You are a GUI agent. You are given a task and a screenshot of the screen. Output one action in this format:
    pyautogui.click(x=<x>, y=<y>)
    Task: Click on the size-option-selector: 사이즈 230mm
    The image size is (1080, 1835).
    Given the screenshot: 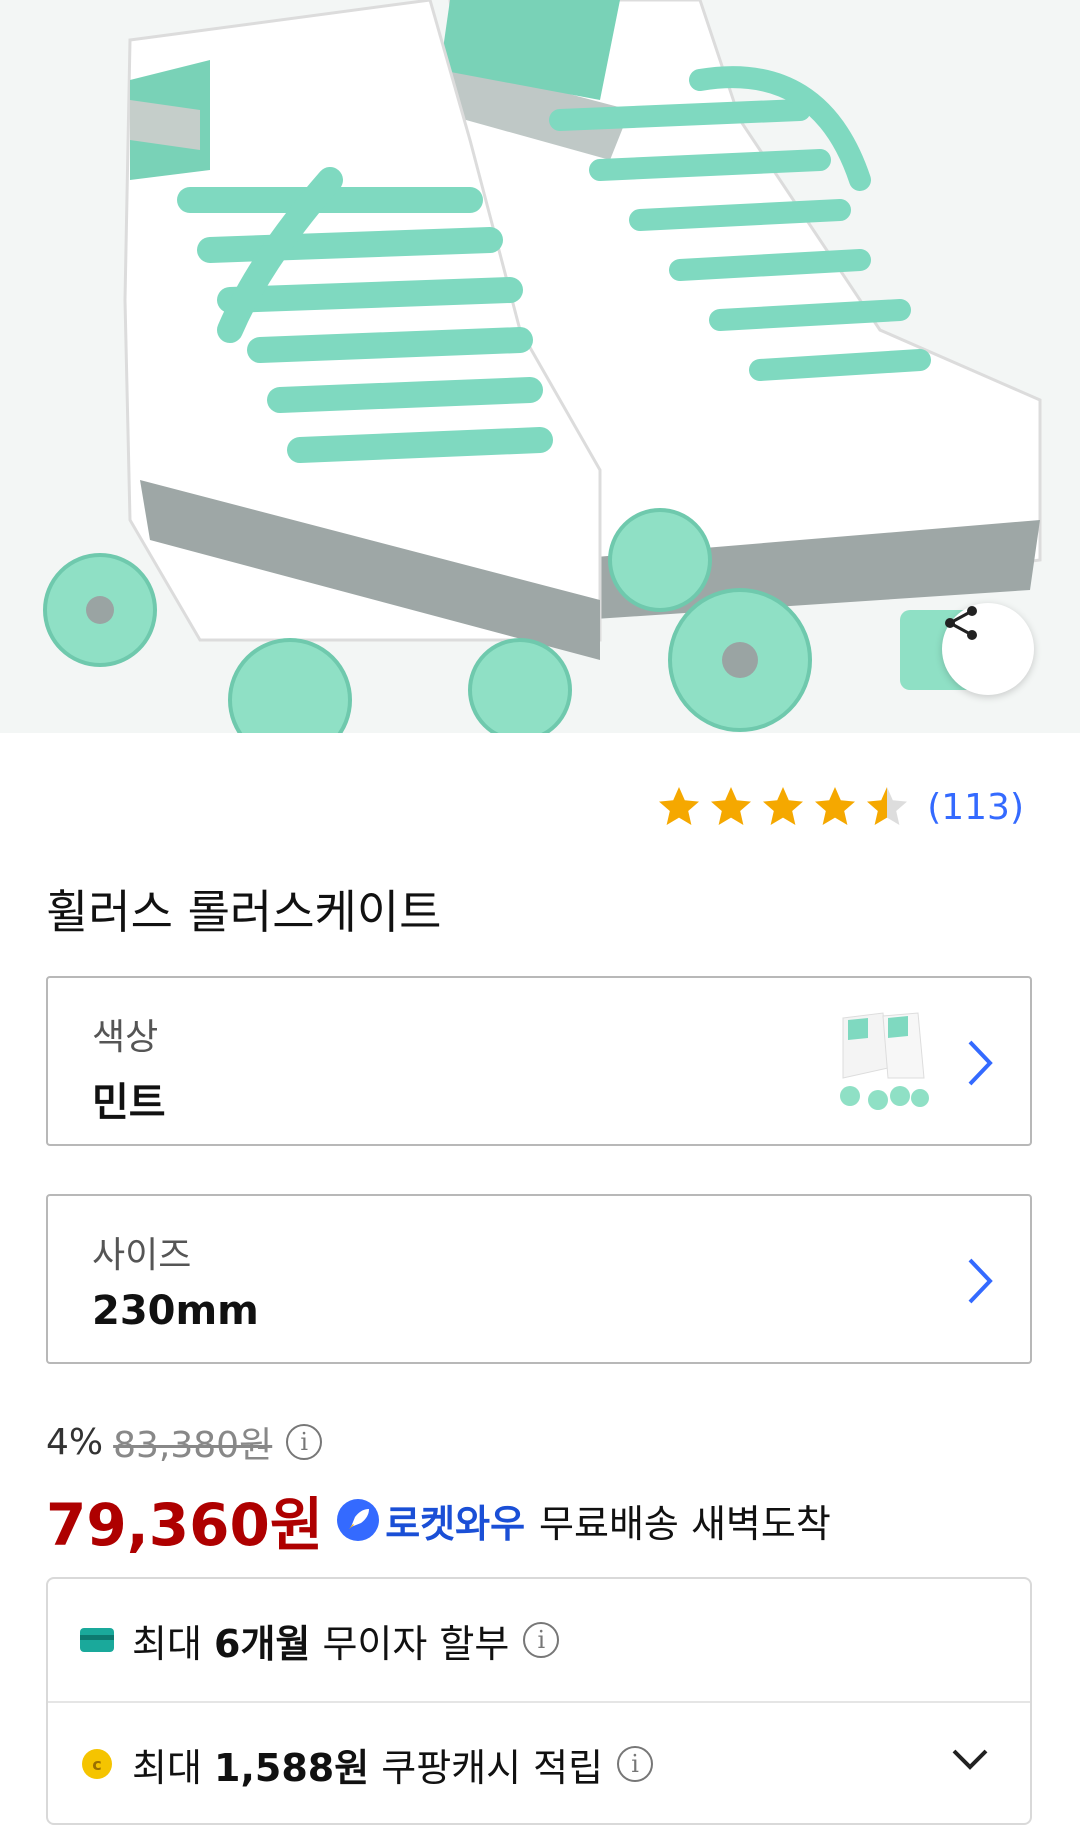 What is the action you would take?
    pyautogui.click(x=539, y=1279)
    